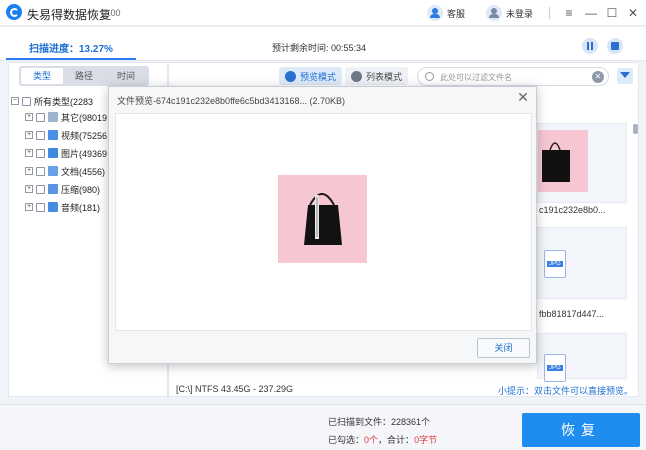 The image size is (646, 450). What do you see at coordinates (81, 189) in the screenshot?
I see `tree-label: 压缩(980)` at bounding box center [81, 189].